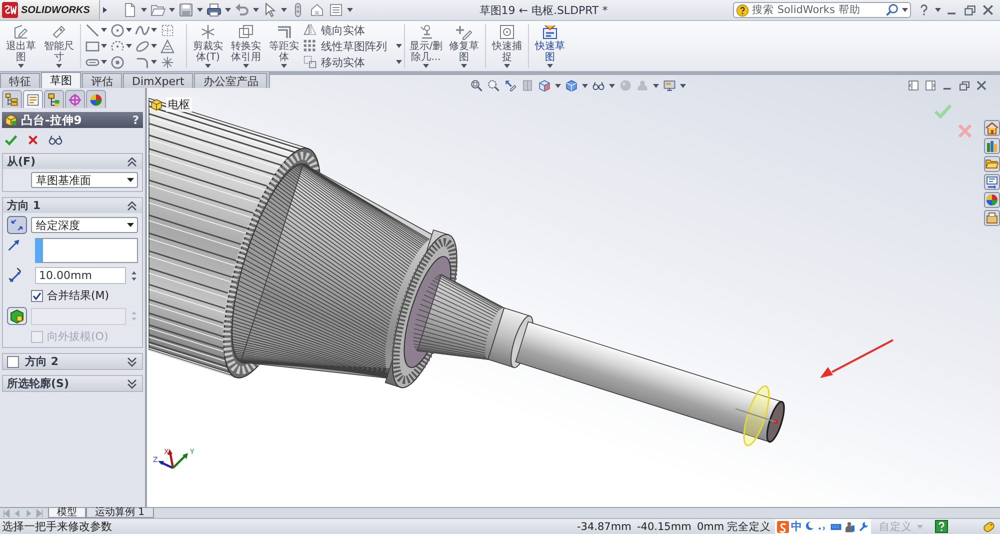 This screenshot has width=1000, height=534. What do you see at coordinates (550, 46) in the screenshot?
I see `rapid-sketch-button: 快速草图` at bounding box center [550, 46].